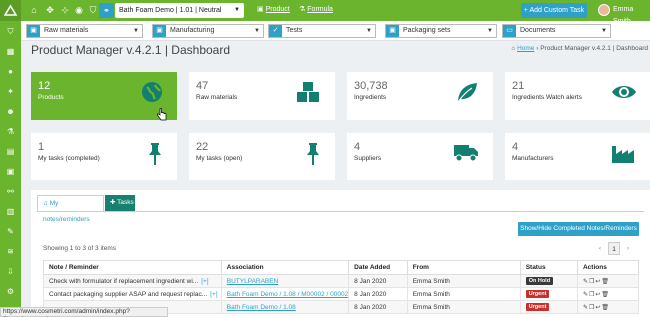 This screenshot has height=317, width=650. Describe the element at coordinates (554, 10) in the screenshot. I see `add-custom-task-button: + Add Custom Task` at that location.